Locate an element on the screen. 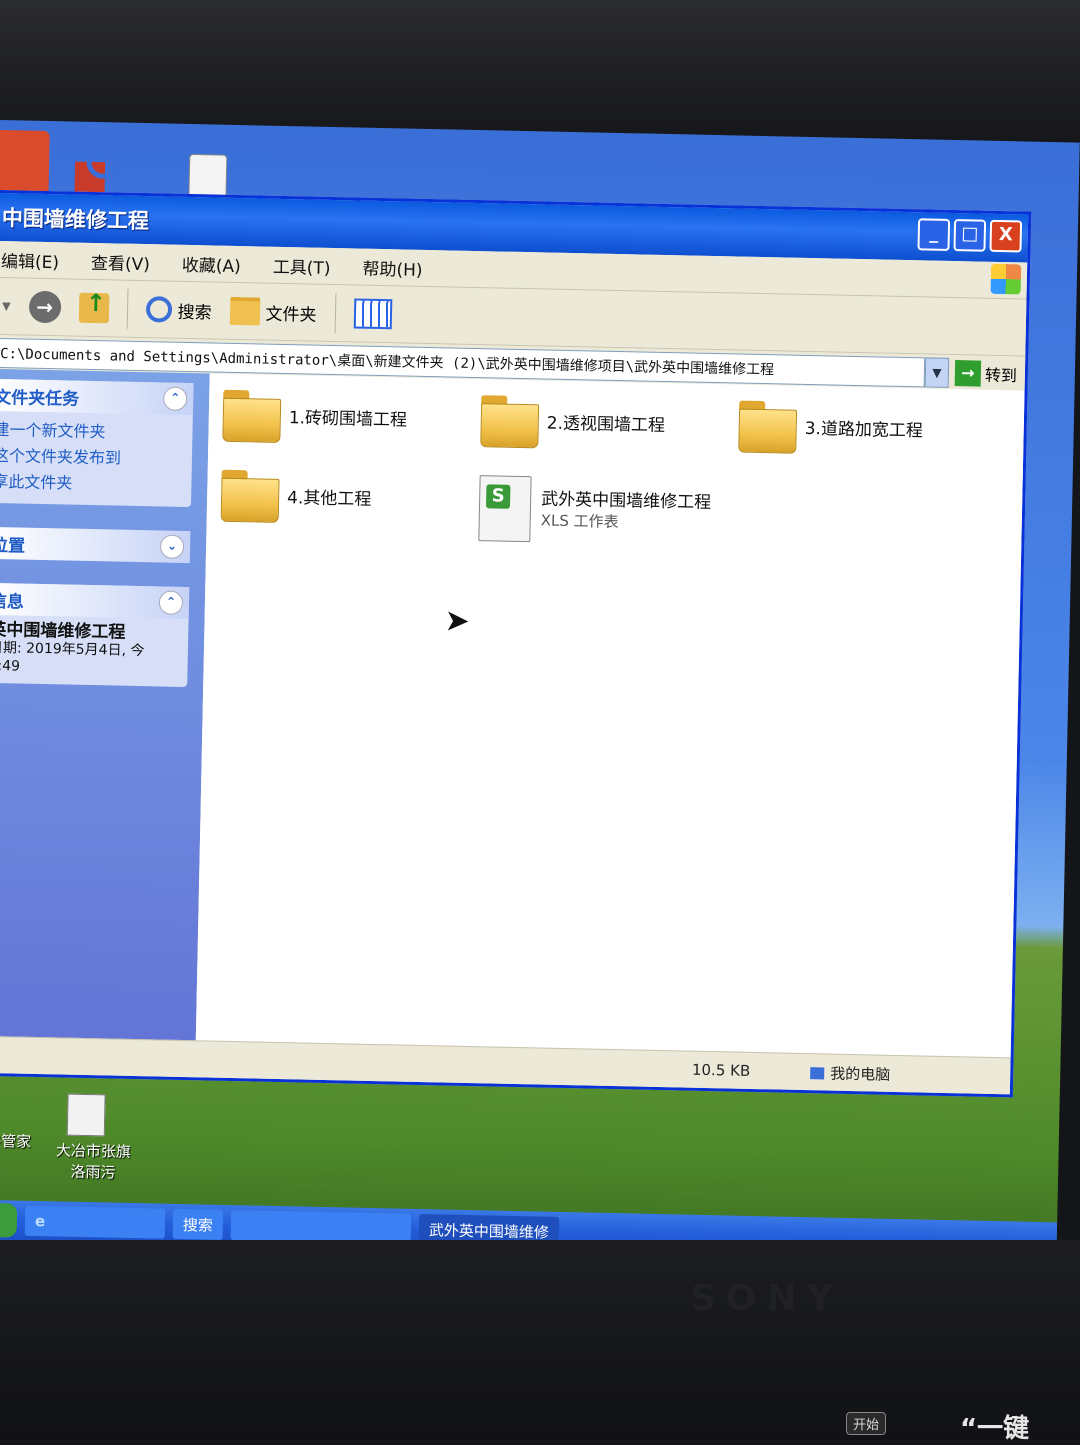 Image resolution: width=1080 pixels, height=1445 pixels. keyboard-key-label: “一键 is located at coordinates (995, 1429).